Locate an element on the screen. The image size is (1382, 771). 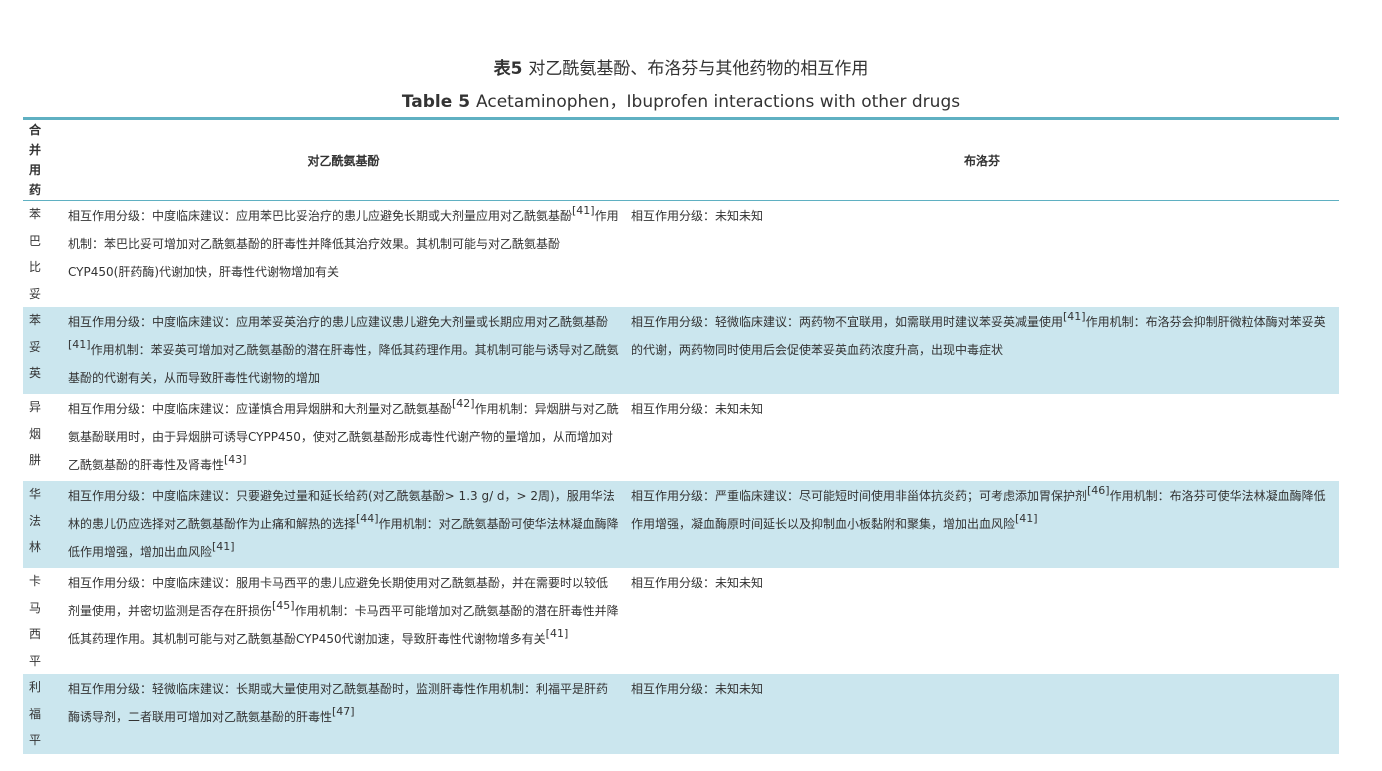
drug-name-cell: 苯妥英 is located at coordinates (42, 350).